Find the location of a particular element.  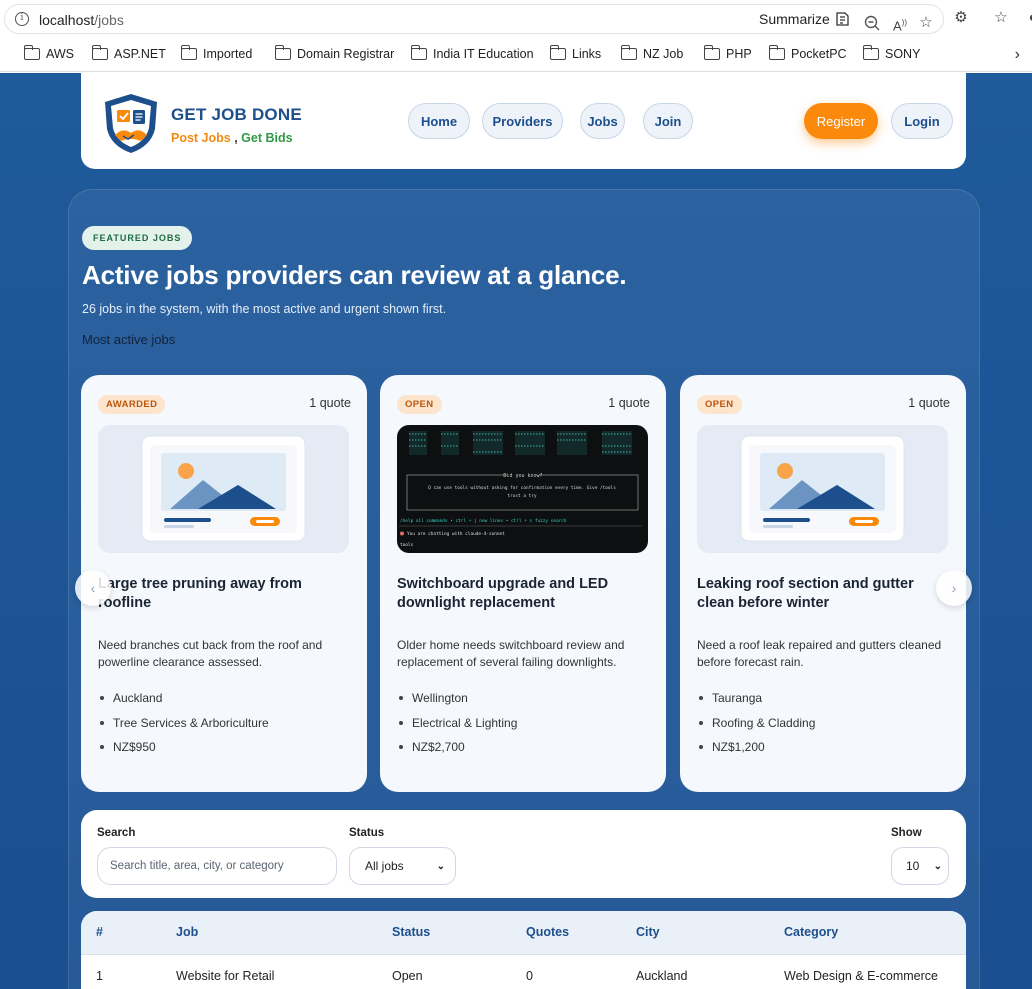

status-label: Status is located at coordinates (367, 833).